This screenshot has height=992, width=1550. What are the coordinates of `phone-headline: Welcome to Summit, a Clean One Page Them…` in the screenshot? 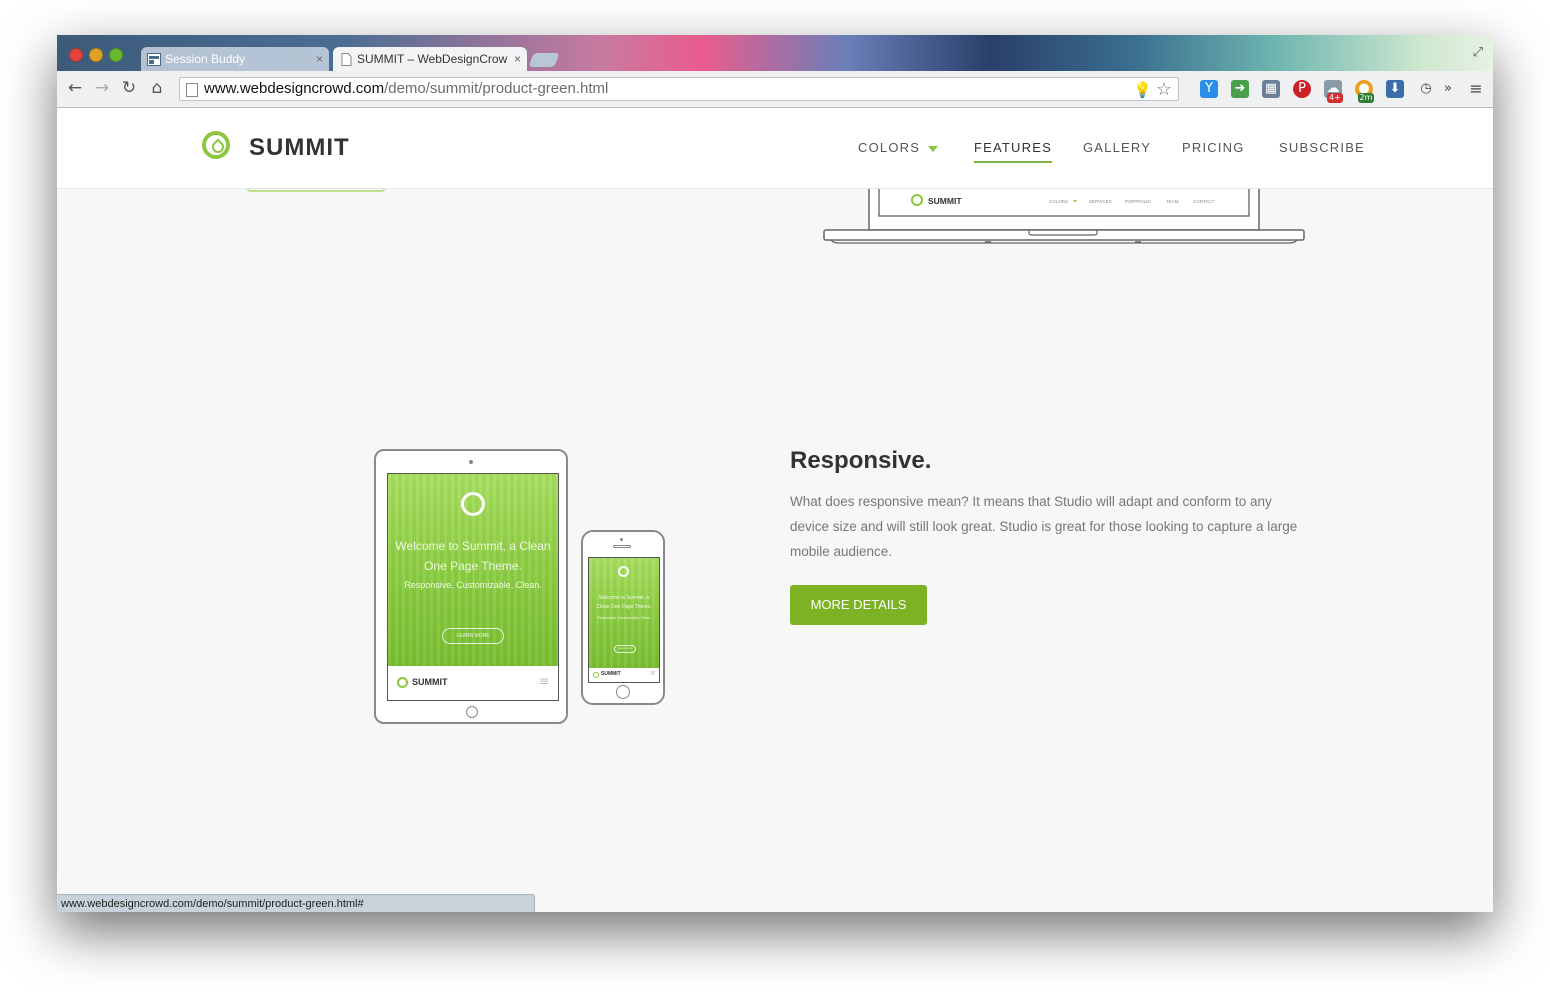 It's located at (624, 602).